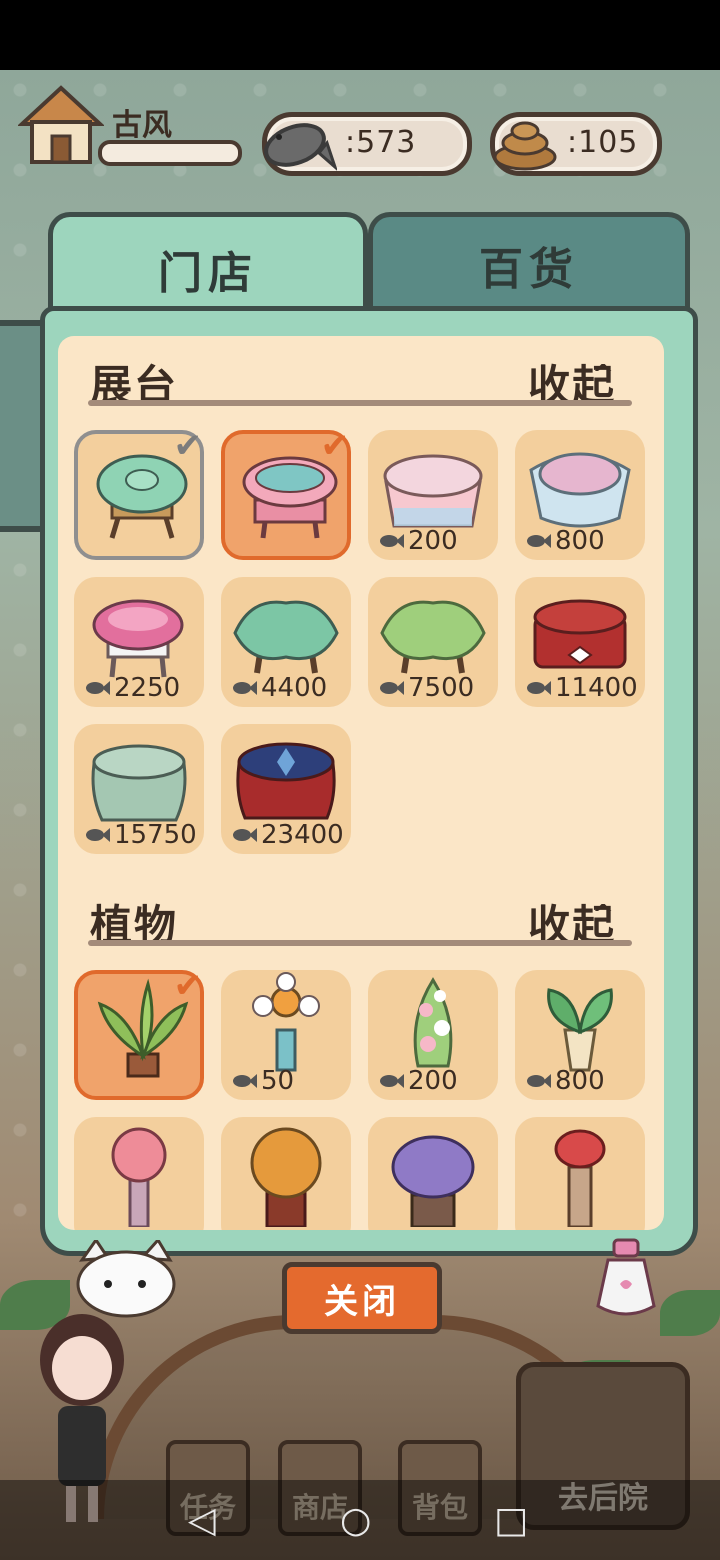  Describe the element at coordinates (355, 1520) in the screenshot. I see `home-icon: ○` at that location.